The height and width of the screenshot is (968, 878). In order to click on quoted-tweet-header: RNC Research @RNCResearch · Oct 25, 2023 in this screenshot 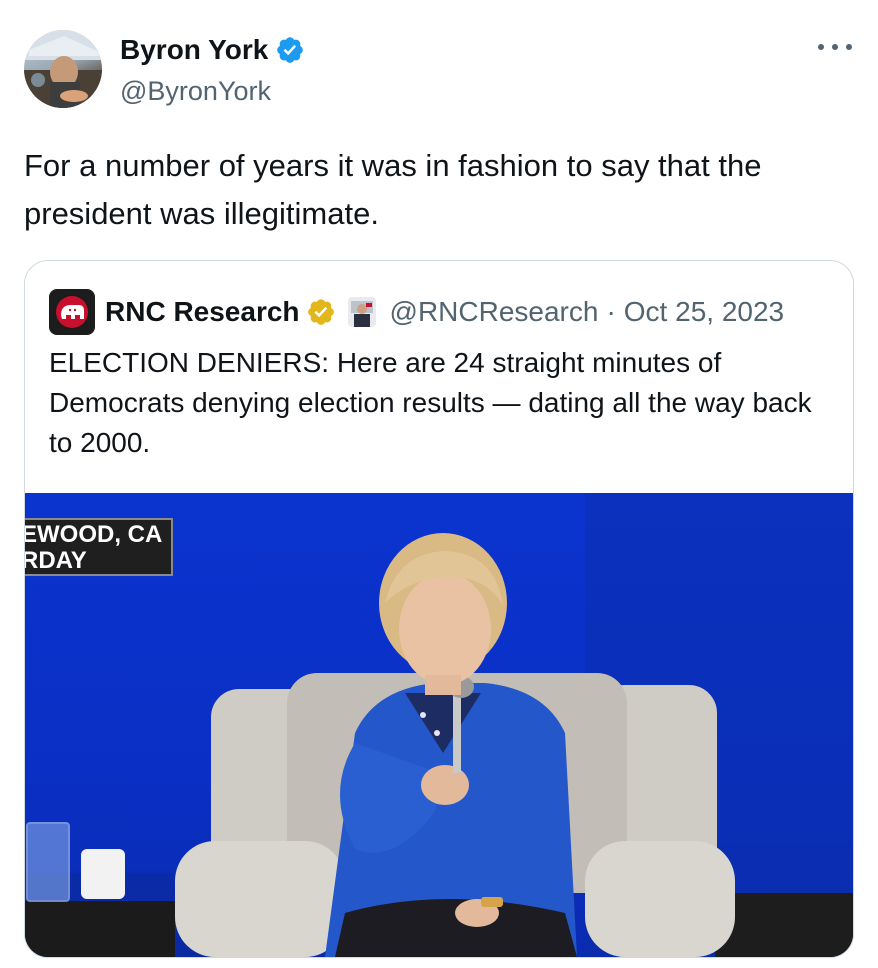, I will do `click(416, 312)`.